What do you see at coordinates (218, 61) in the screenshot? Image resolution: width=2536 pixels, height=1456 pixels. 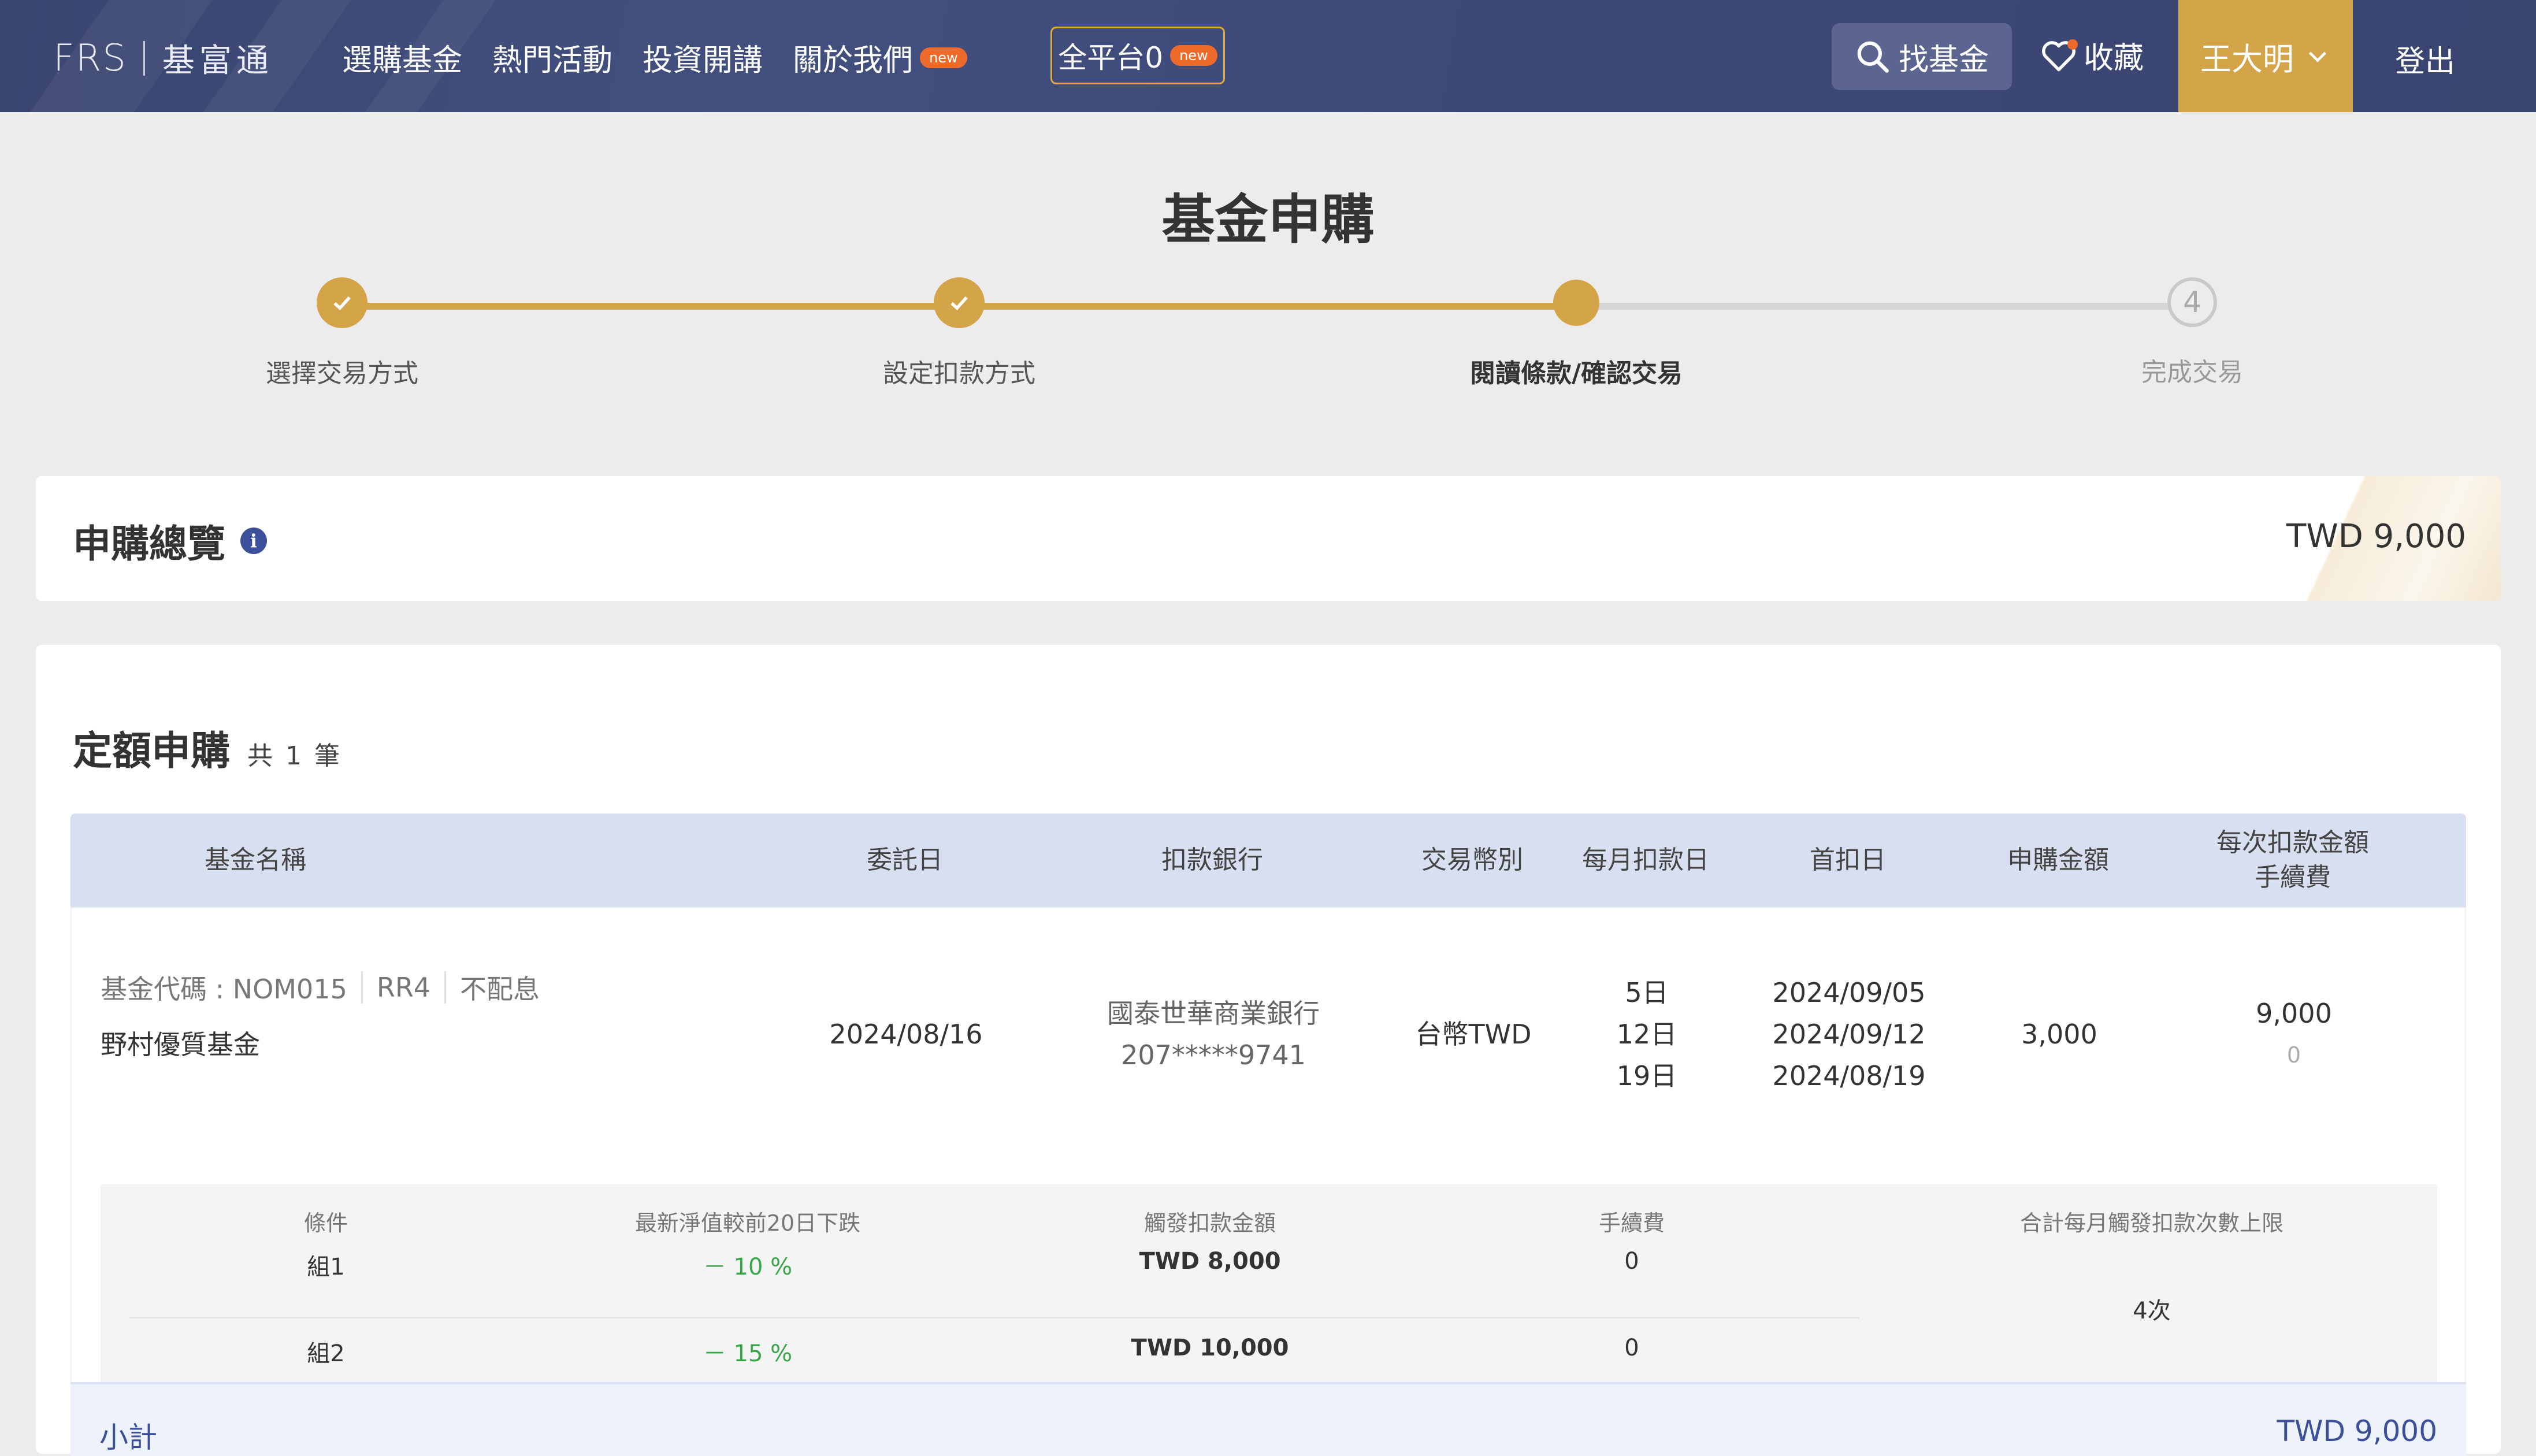 I see `logo-name: 基富通` at bounding box center [218, 61].